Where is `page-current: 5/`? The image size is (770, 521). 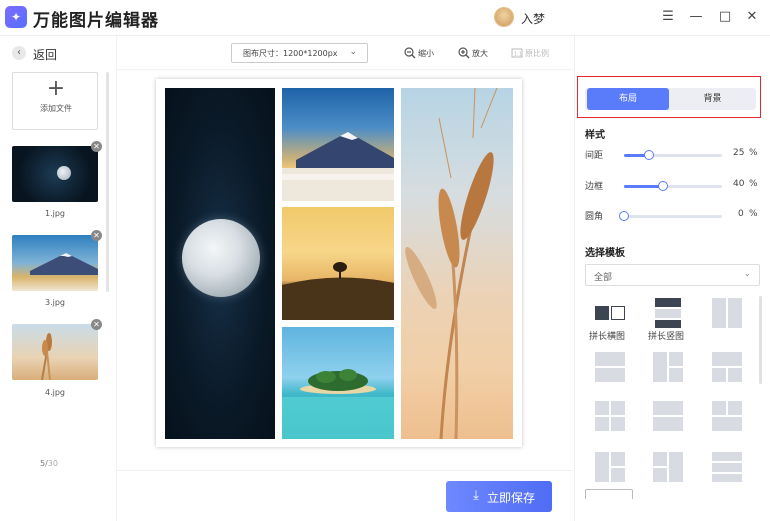 page-current: 5/ is located at coordinates (44, 463).